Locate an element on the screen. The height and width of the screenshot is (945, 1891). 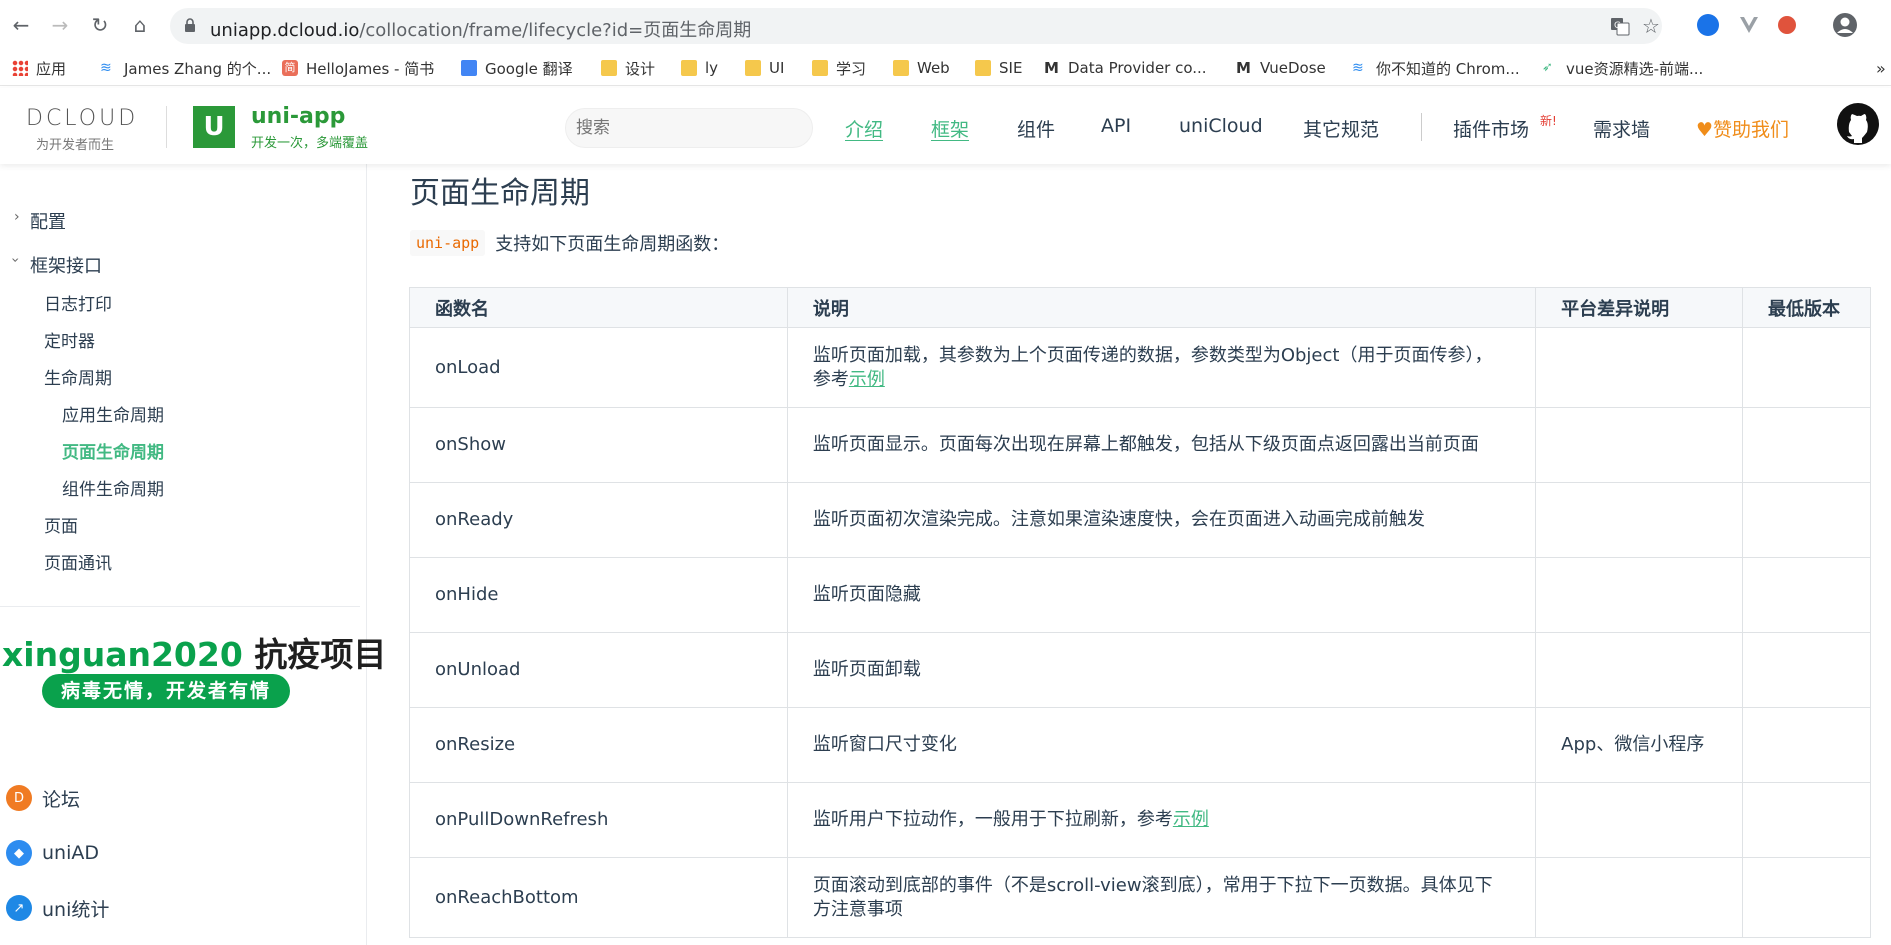
bookmark-label: VueDose is located at coordinates (1293, 68).